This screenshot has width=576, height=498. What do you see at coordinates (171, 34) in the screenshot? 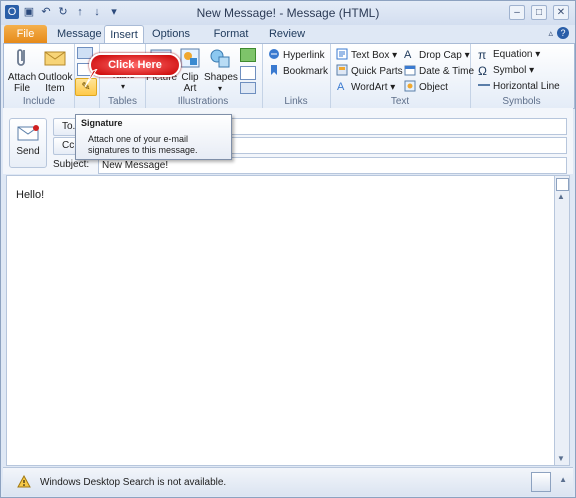
I see `tab-options: Options` at bounding box center [171, 34].